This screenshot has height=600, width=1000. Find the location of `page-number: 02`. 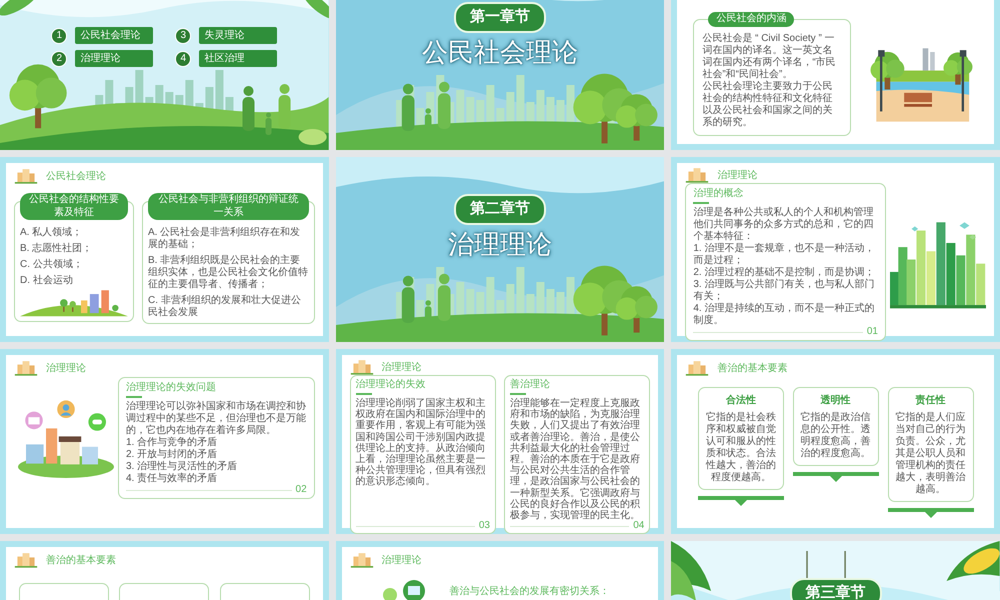

page-number: 02 is located at coordinates (301, 490).